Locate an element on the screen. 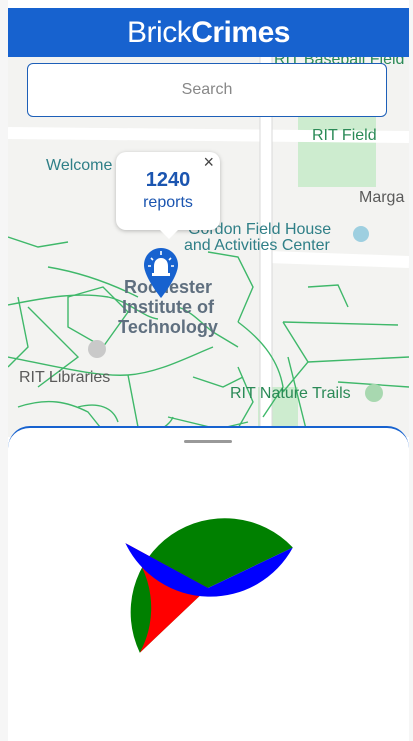  map-label-marga: Marga is located at coordinates (382, 197).